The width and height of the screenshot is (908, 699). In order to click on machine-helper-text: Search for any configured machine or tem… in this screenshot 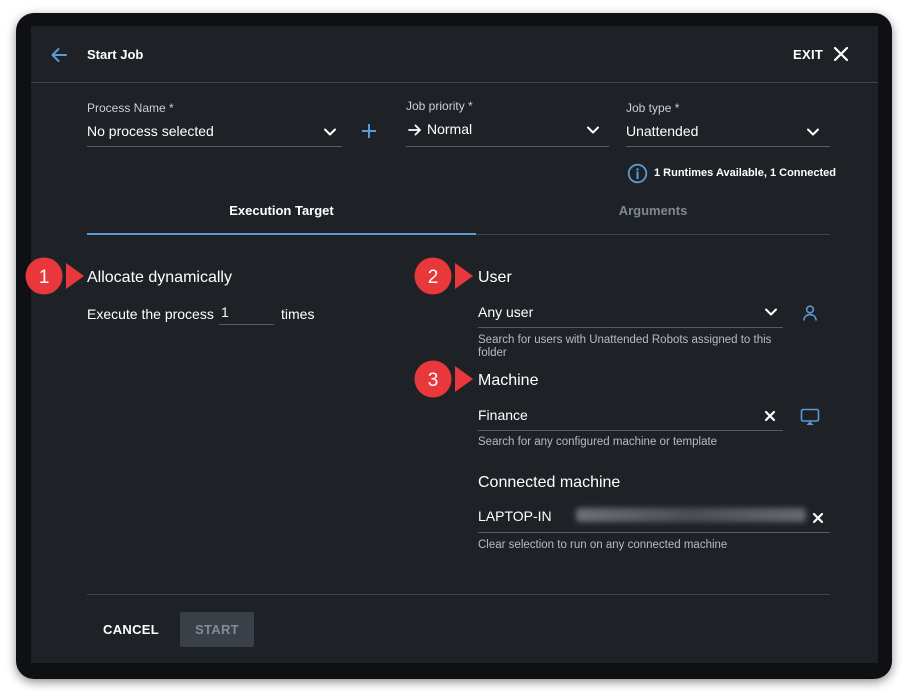, I will do `click(598, 442)`.